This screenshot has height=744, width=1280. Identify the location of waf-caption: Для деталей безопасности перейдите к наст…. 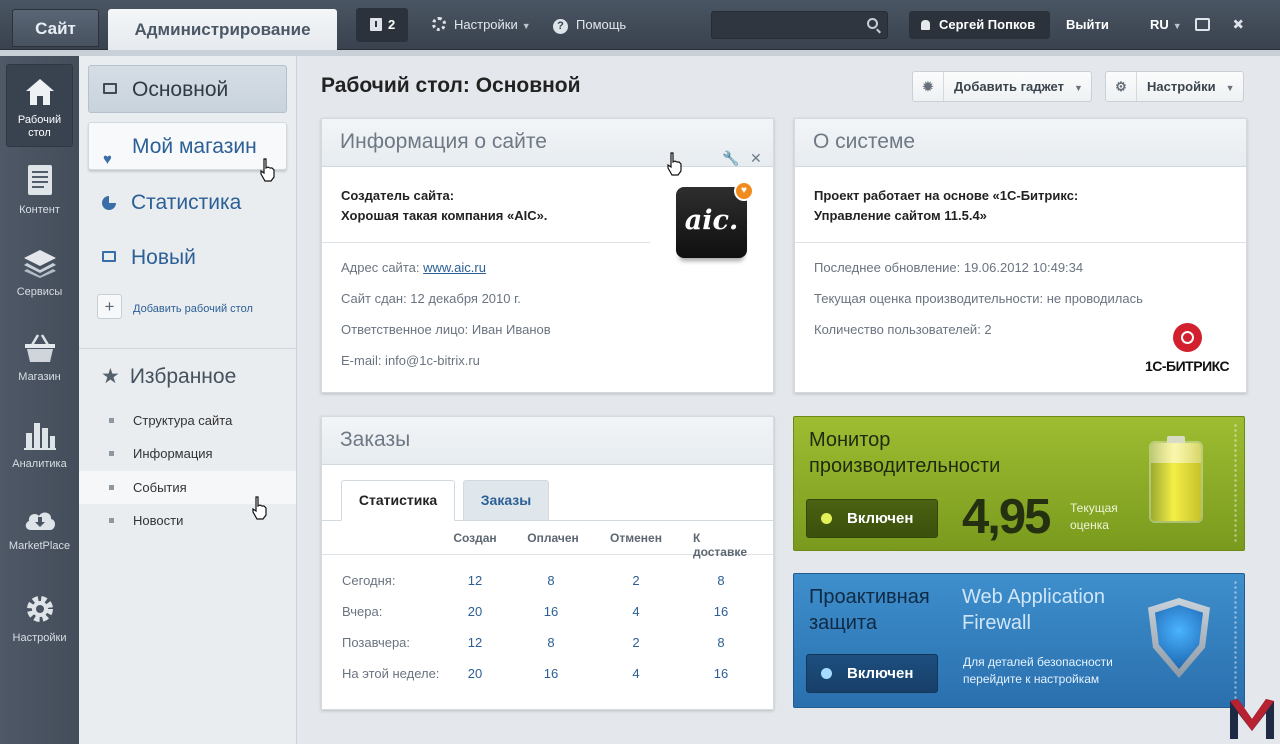
(1038, 670).